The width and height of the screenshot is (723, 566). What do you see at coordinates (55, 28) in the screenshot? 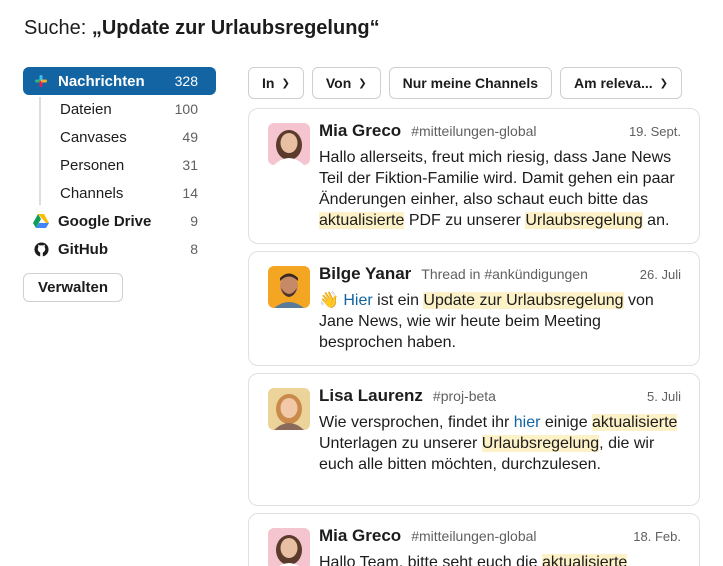
I see `search-prefix: Suche:` at bounding box center [55, 28].